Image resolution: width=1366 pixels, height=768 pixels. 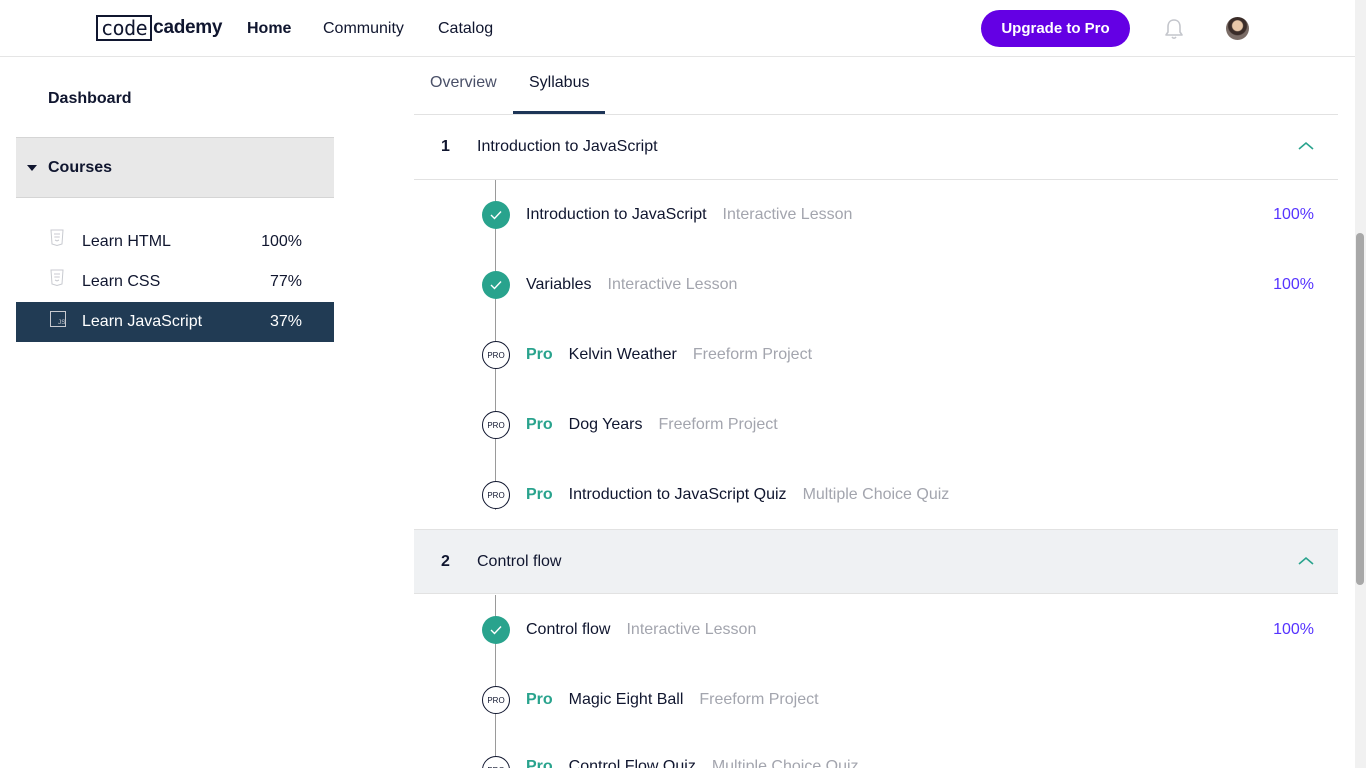 I want to click on tab-overview: Overview, so click(x=463, y=83).